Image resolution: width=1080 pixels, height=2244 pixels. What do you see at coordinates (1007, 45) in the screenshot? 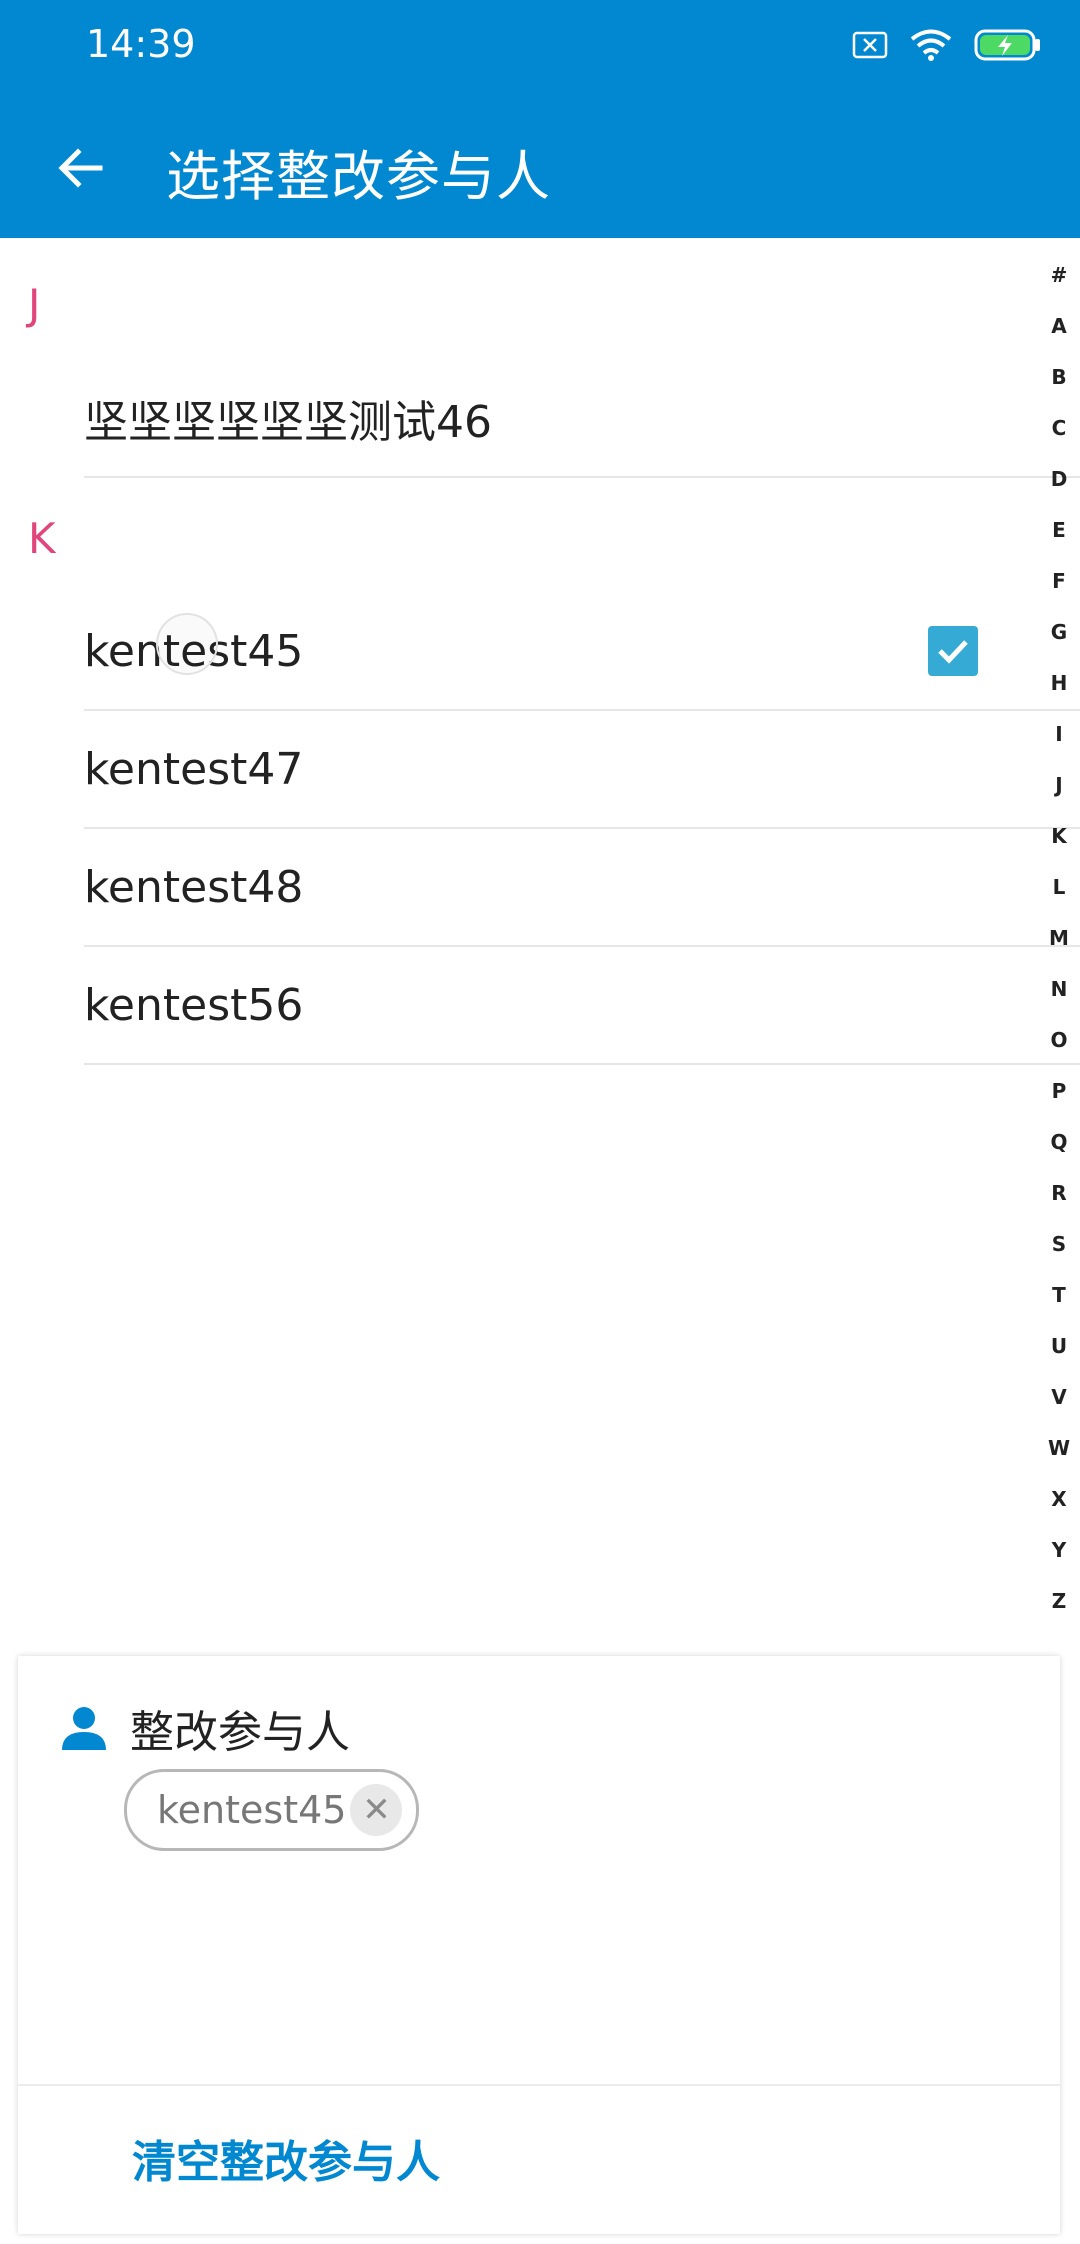
I see `battery-charging-icon` at bounding box center [1007, 45].